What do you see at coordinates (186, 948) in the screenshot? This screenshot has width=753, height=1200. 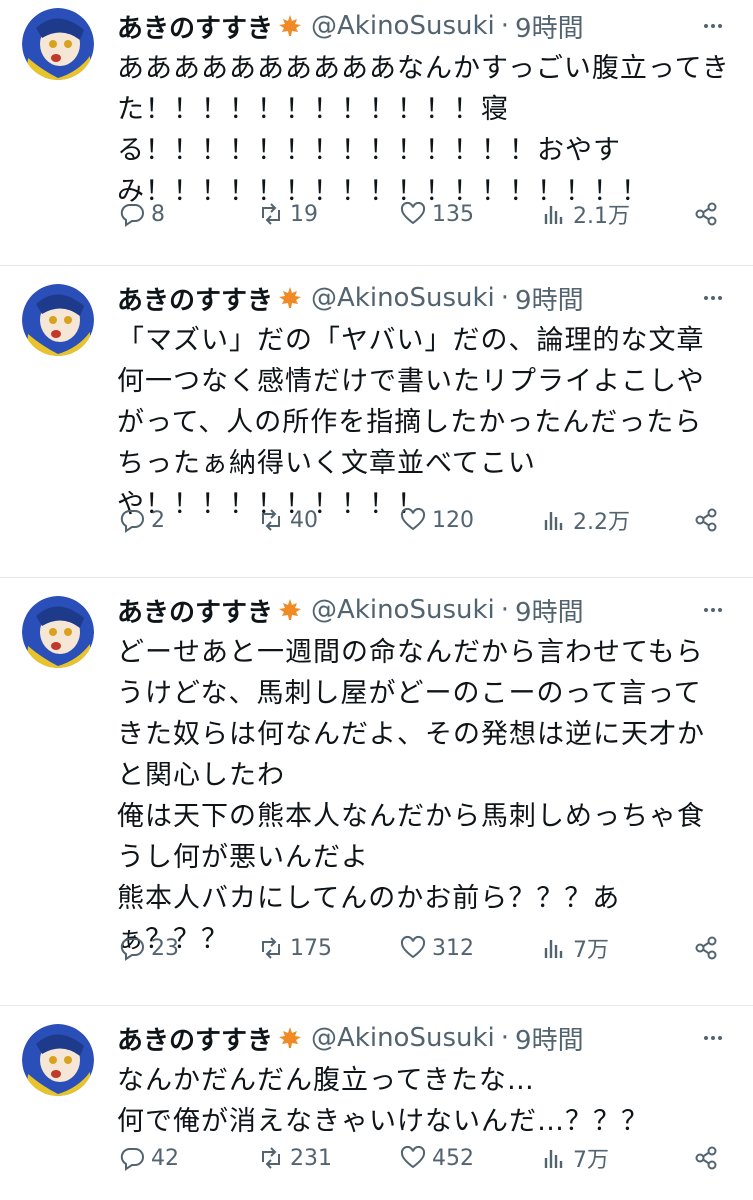 I see `reply-button: 23` at bounding box center [186, 948].